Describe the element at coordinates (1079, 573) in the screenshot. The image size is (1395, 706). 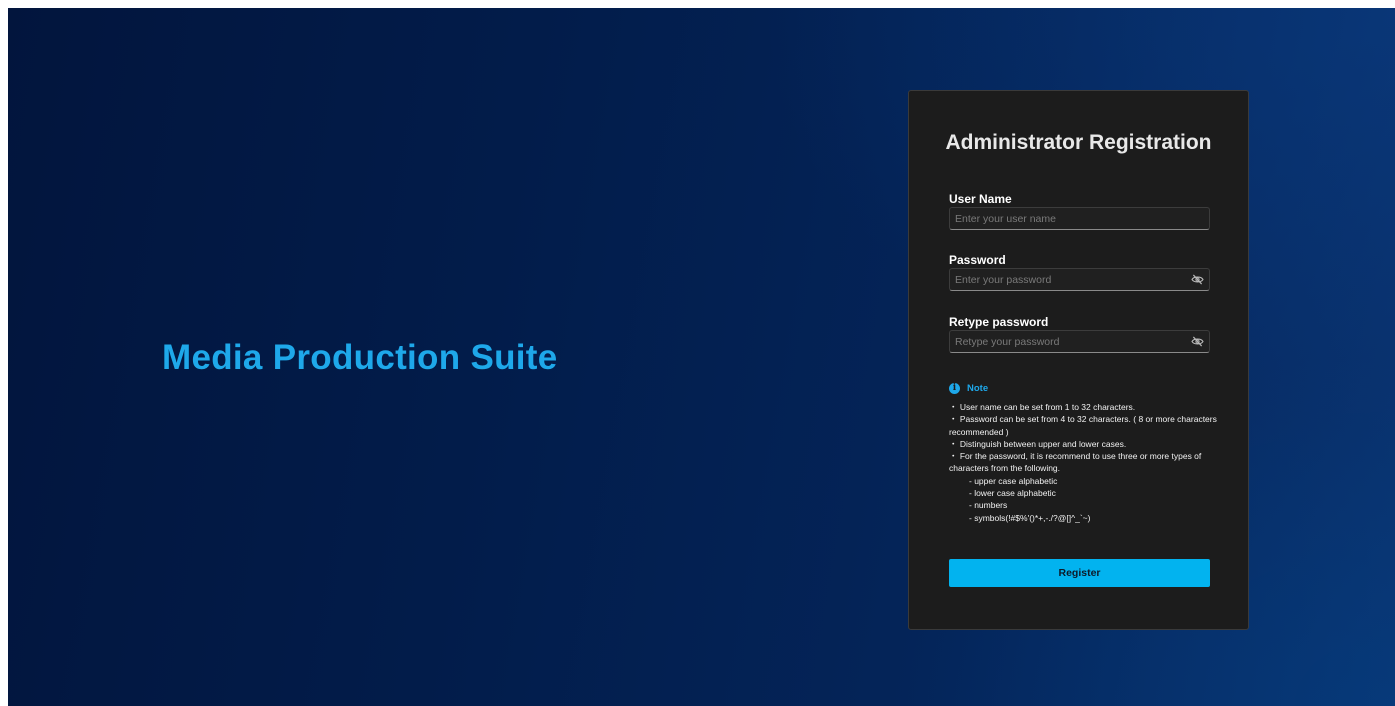
I see `register-button: Register` at that location.